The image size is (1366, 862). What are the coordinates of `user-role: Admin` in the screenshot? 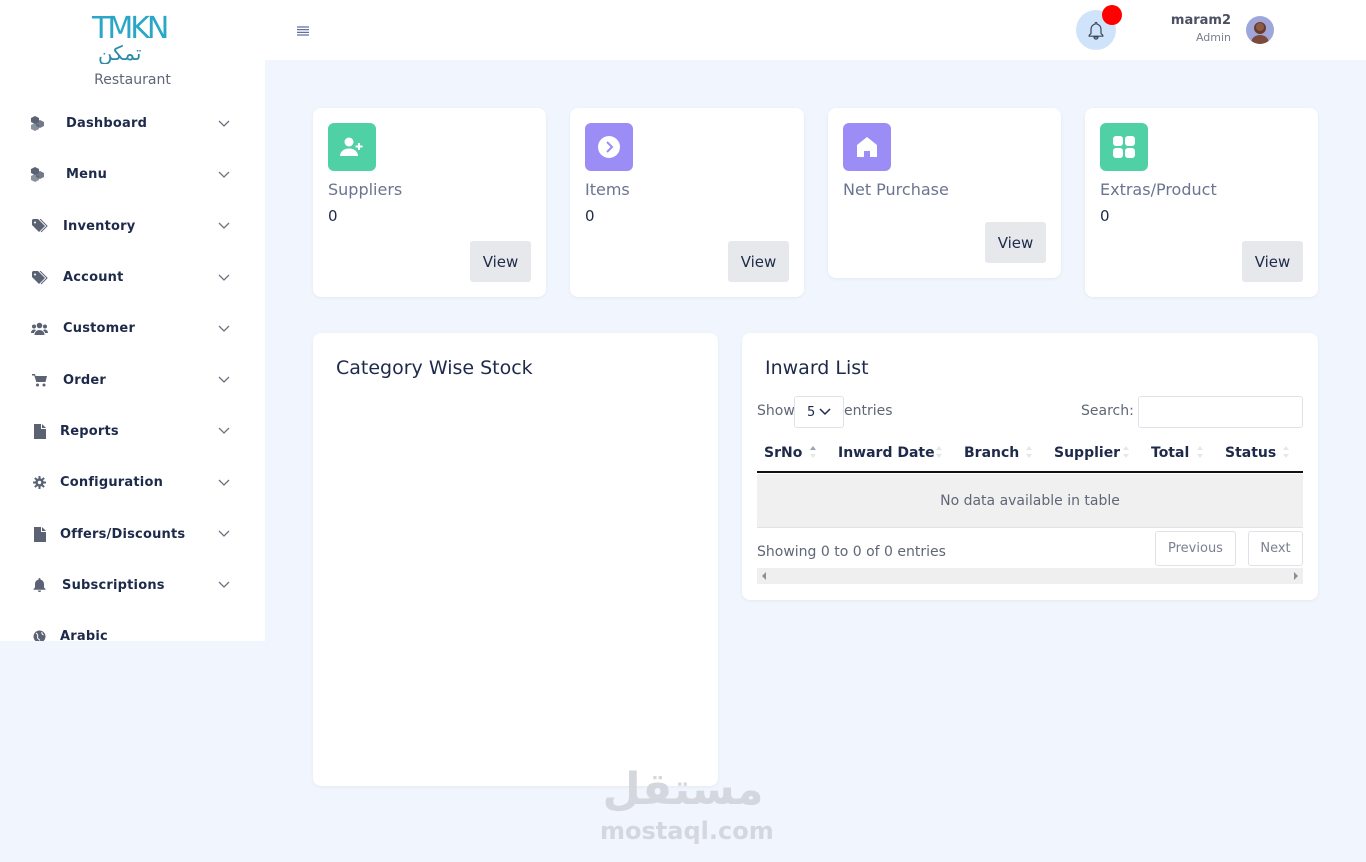 It's located at (1213, 37).